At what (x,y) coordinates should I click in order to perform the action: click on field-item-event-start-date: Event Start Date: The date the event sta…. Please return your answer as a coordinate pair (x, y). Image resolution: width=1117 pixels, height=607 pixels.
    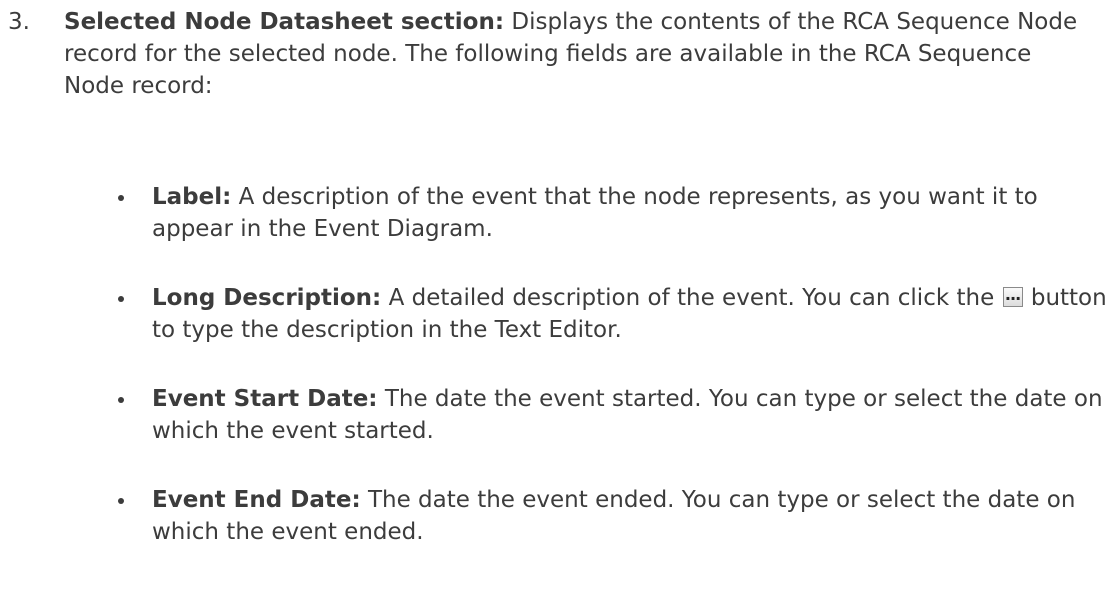
    Looking at the image, I should click on (613, 415).